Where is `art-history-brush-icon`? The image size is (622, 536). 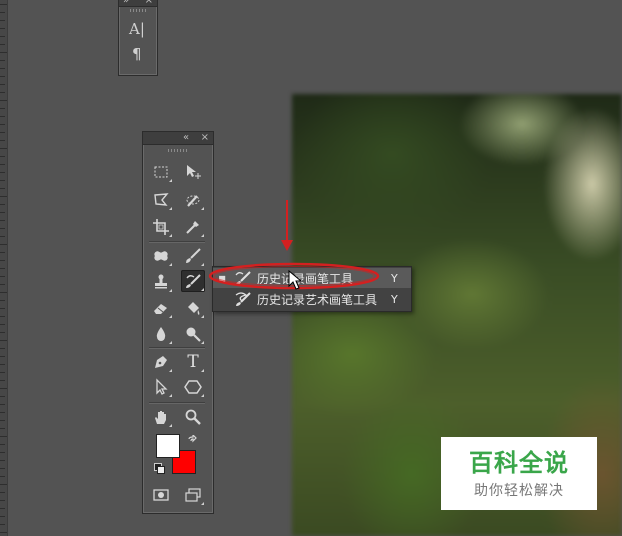
art-history-brush-icon is located at coordinates (243, 299).